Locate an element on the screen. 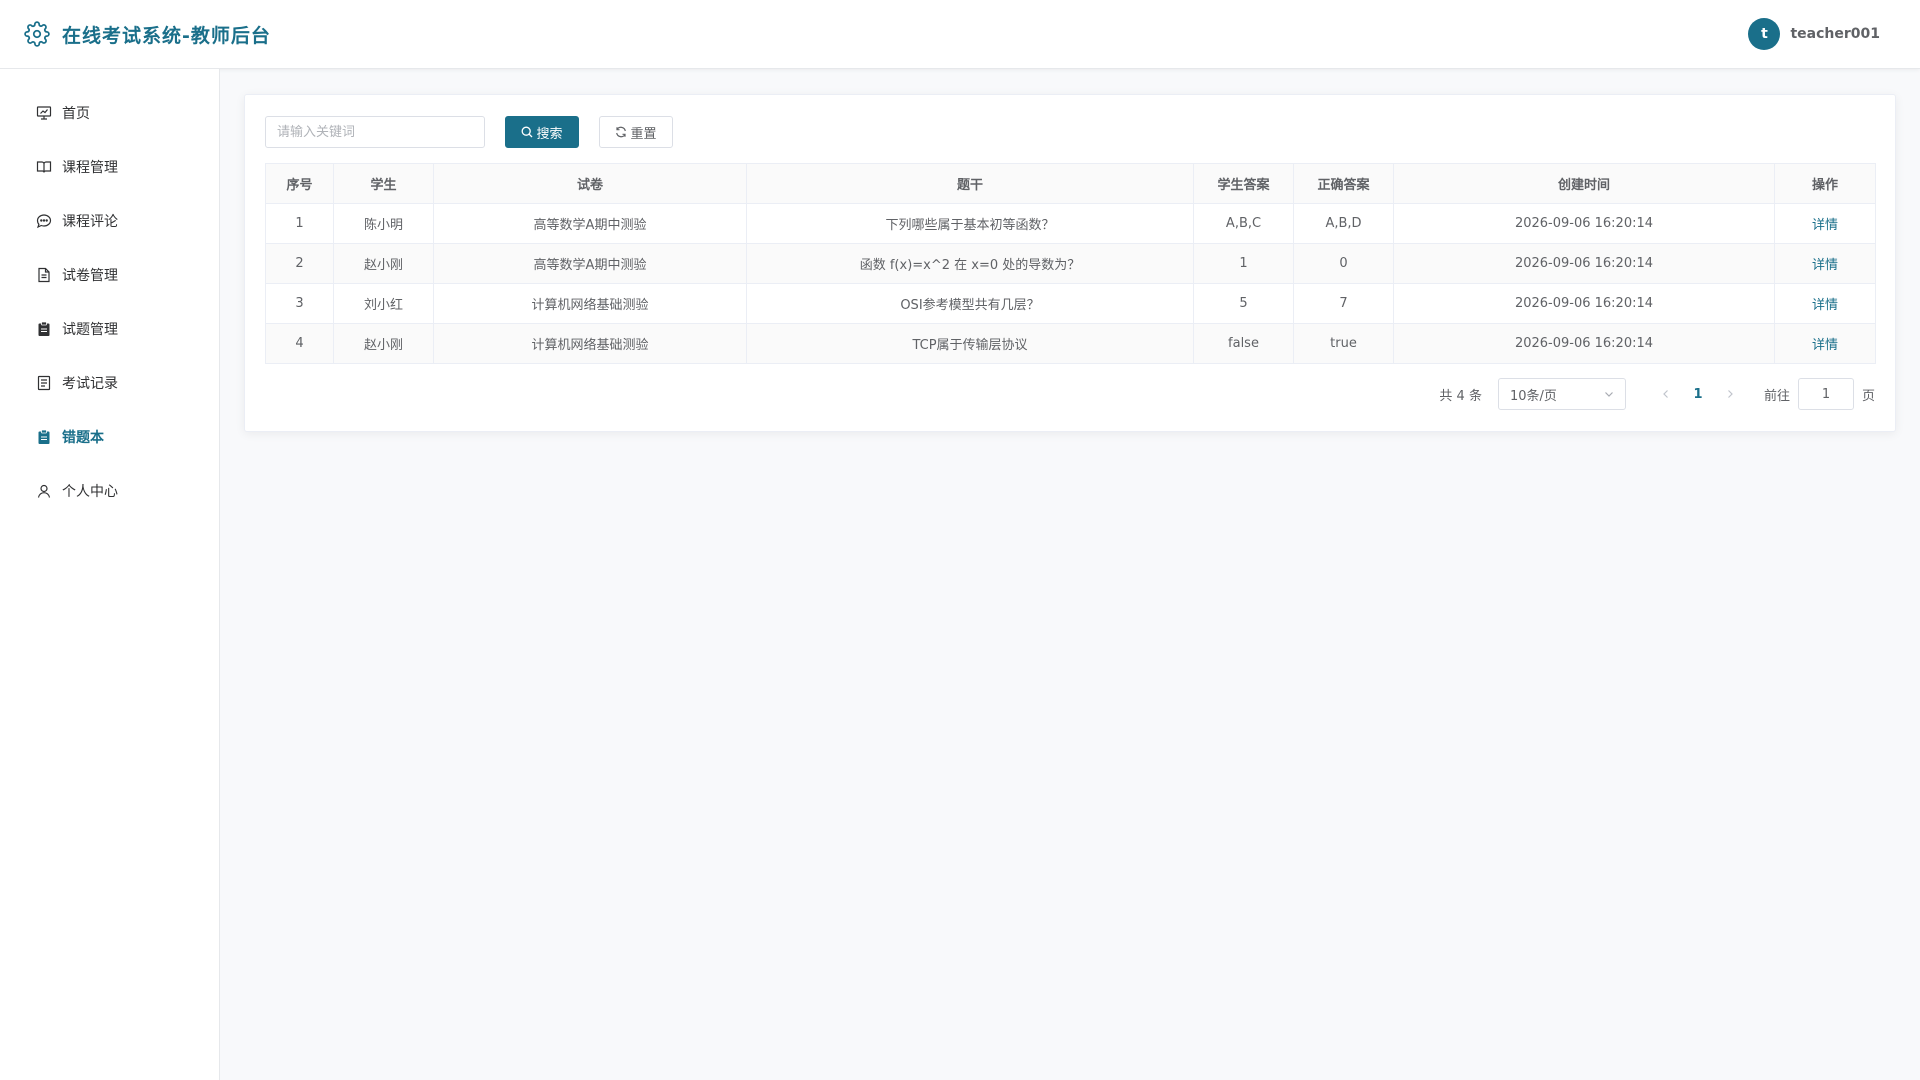  table-header-row: 序号 学生 试卷 题干 学生答案 正确答案 创建时间 操作 is located at coordinates (1070, 183).